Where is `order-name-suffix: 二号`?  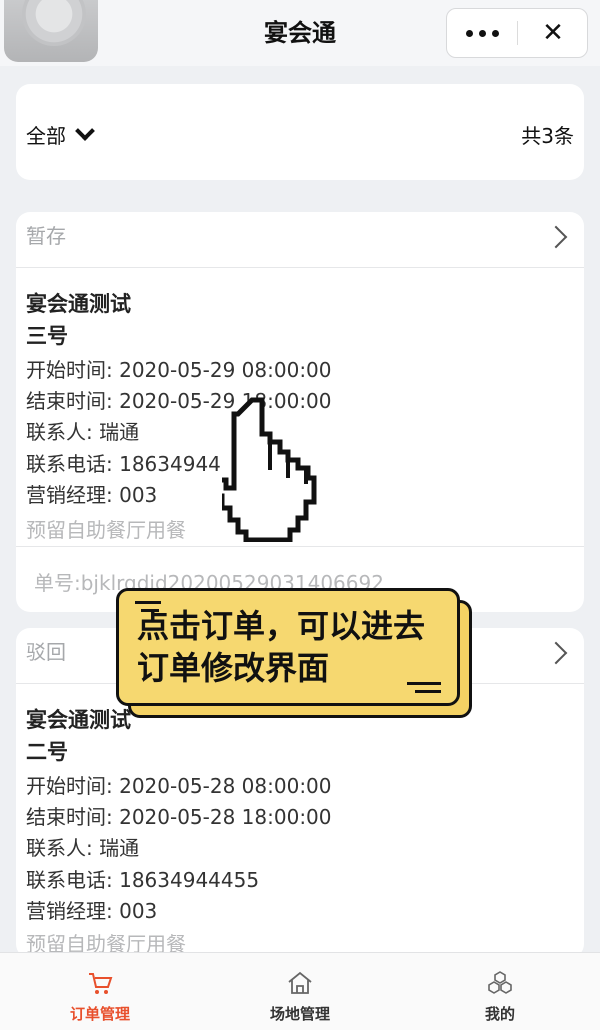 order-name-suffix: 二号 is located at coordinates (47, 752).